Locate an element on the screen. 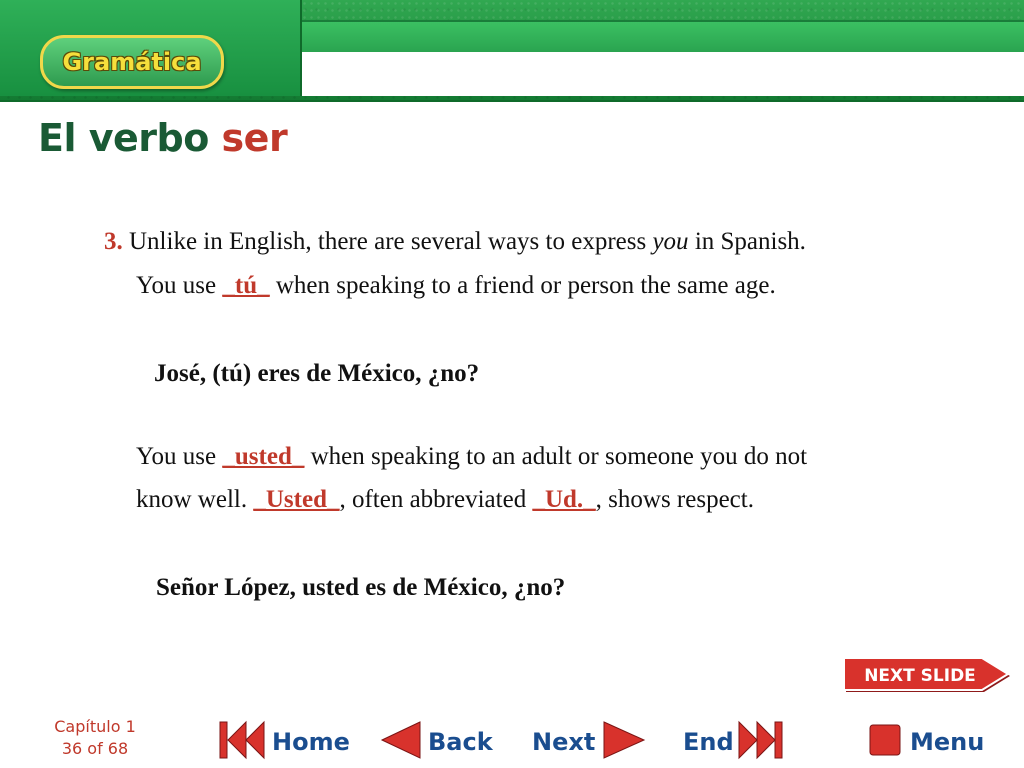 Image resolution: width=1024 pixels, height=768 pixels. example-sentence-2: Señor López, usted es de México, ¿no? is located at coordinates (361, 587).